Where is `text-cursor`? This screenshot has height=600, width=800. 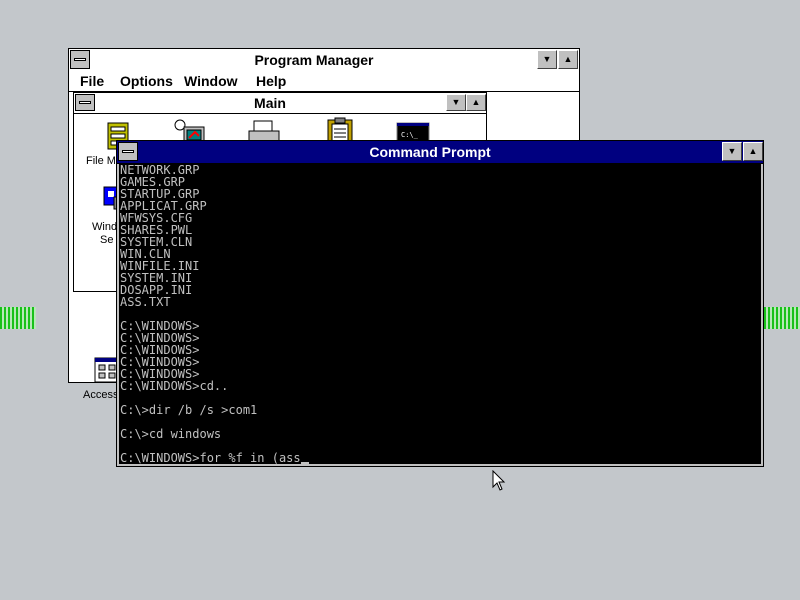 text-cursor is located at coordinates (304, 463).